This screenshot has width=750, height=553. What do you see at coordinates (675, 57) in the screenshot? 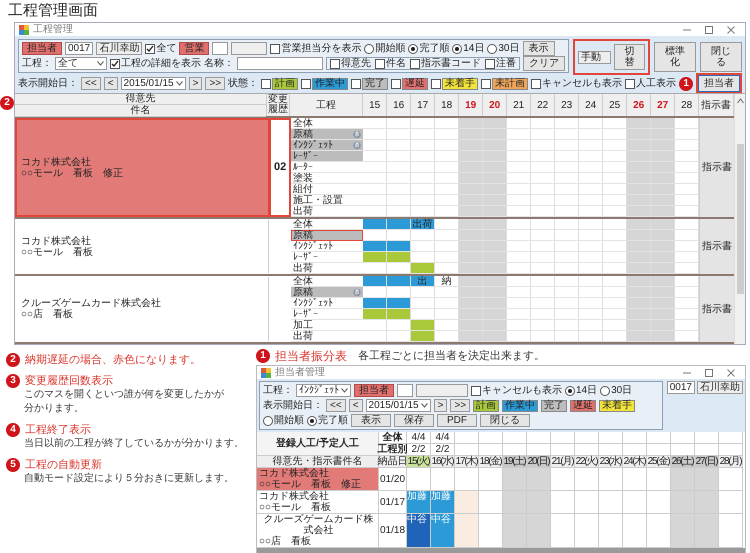
I see `standardize-button: 標準化` at bounding box center [675, 57].